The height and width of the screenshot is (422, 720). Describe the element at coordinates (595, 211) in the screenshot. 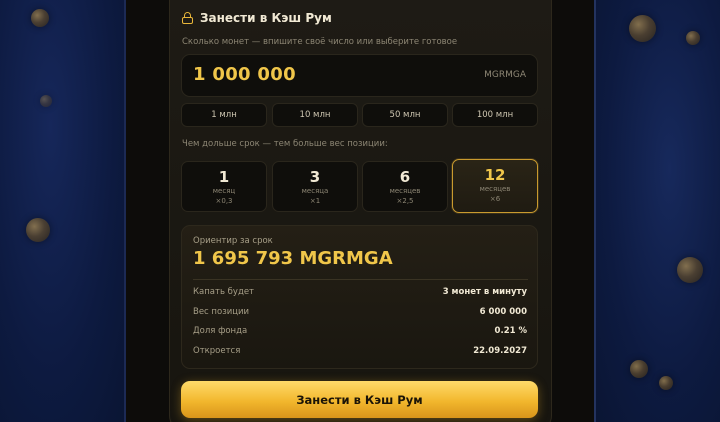

I see `frame-edge-right` at that location.